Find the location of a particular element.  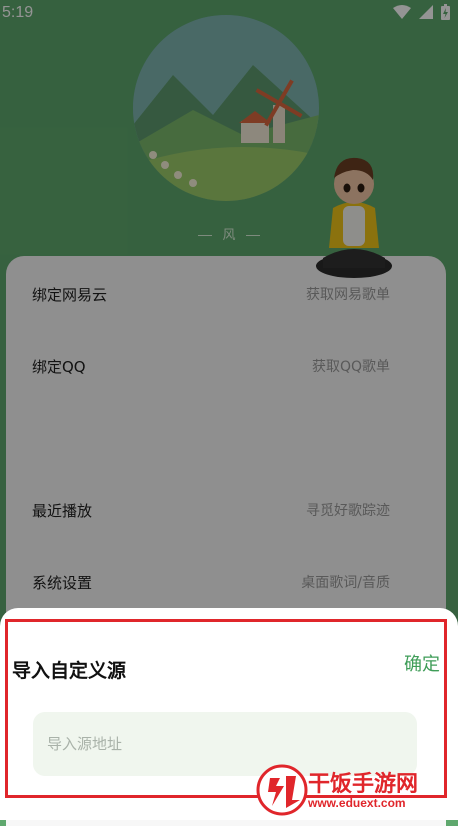

sheet-title: 导入自定义源 is located at coordinates (69, 671).